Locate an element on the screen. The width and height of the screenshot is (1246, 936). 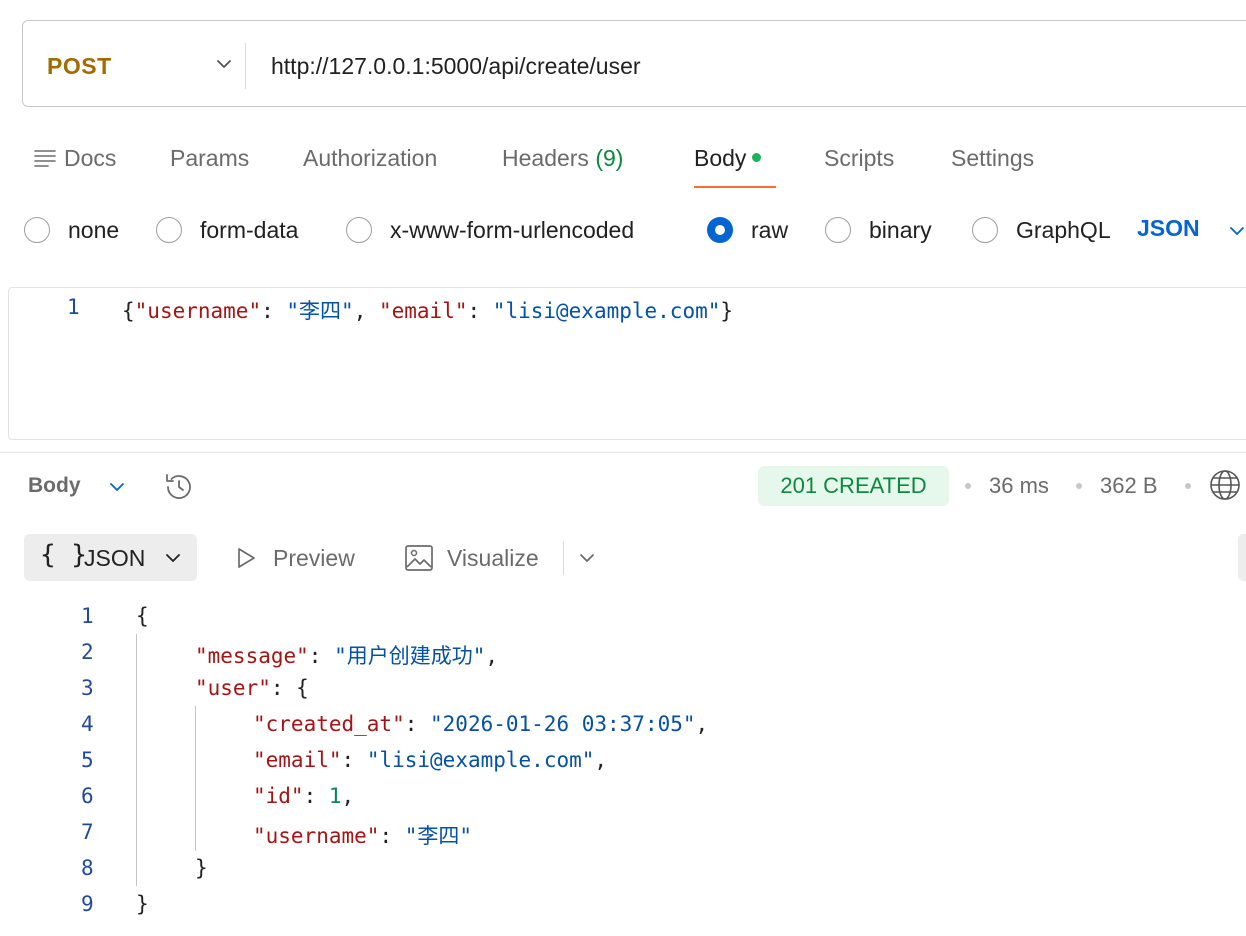
response-time: 36 ms is located at coordinates (1019, 486).